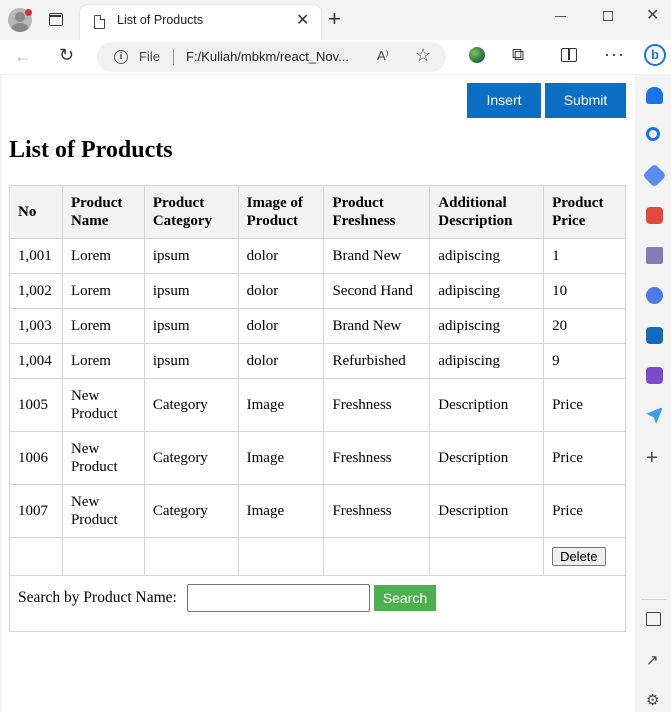  Describe the element at coordinates (654, 215) in the screenshot. I see `tools-icon` at that location.